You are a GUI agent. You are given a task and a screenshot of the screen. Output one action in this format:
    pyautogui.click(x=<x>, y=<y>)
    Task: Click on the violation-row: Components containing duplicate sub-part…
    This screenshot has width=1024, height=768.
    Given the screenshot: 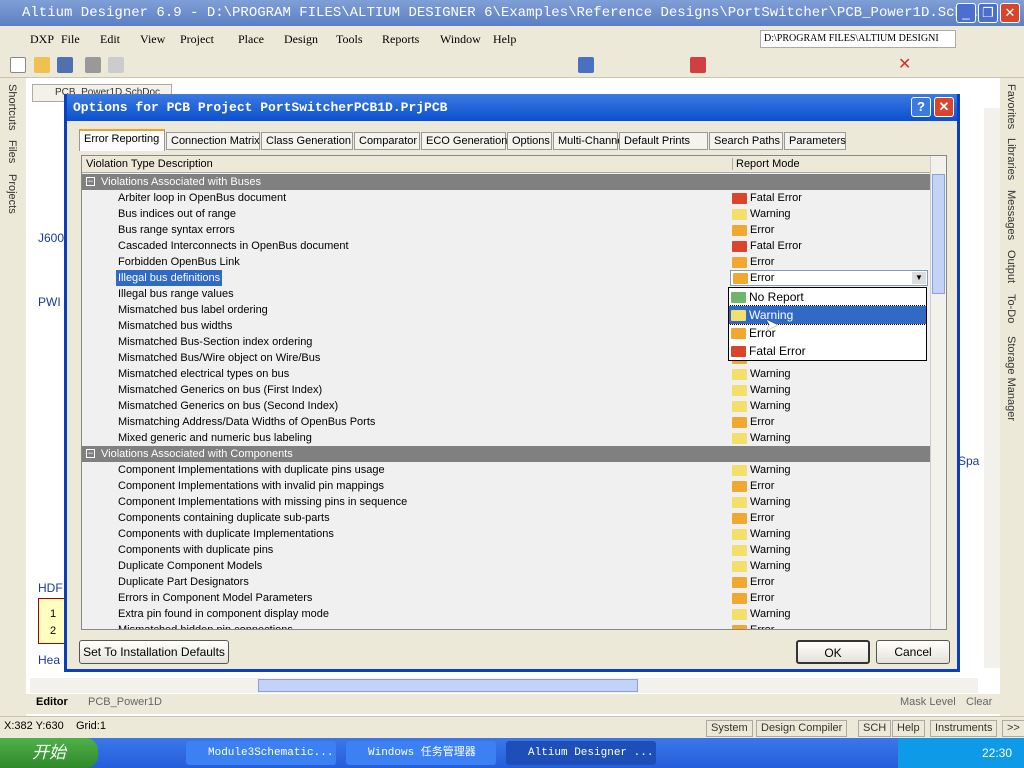 What is the action you would take?
    pyautogui.click(x=506, y=518)
    